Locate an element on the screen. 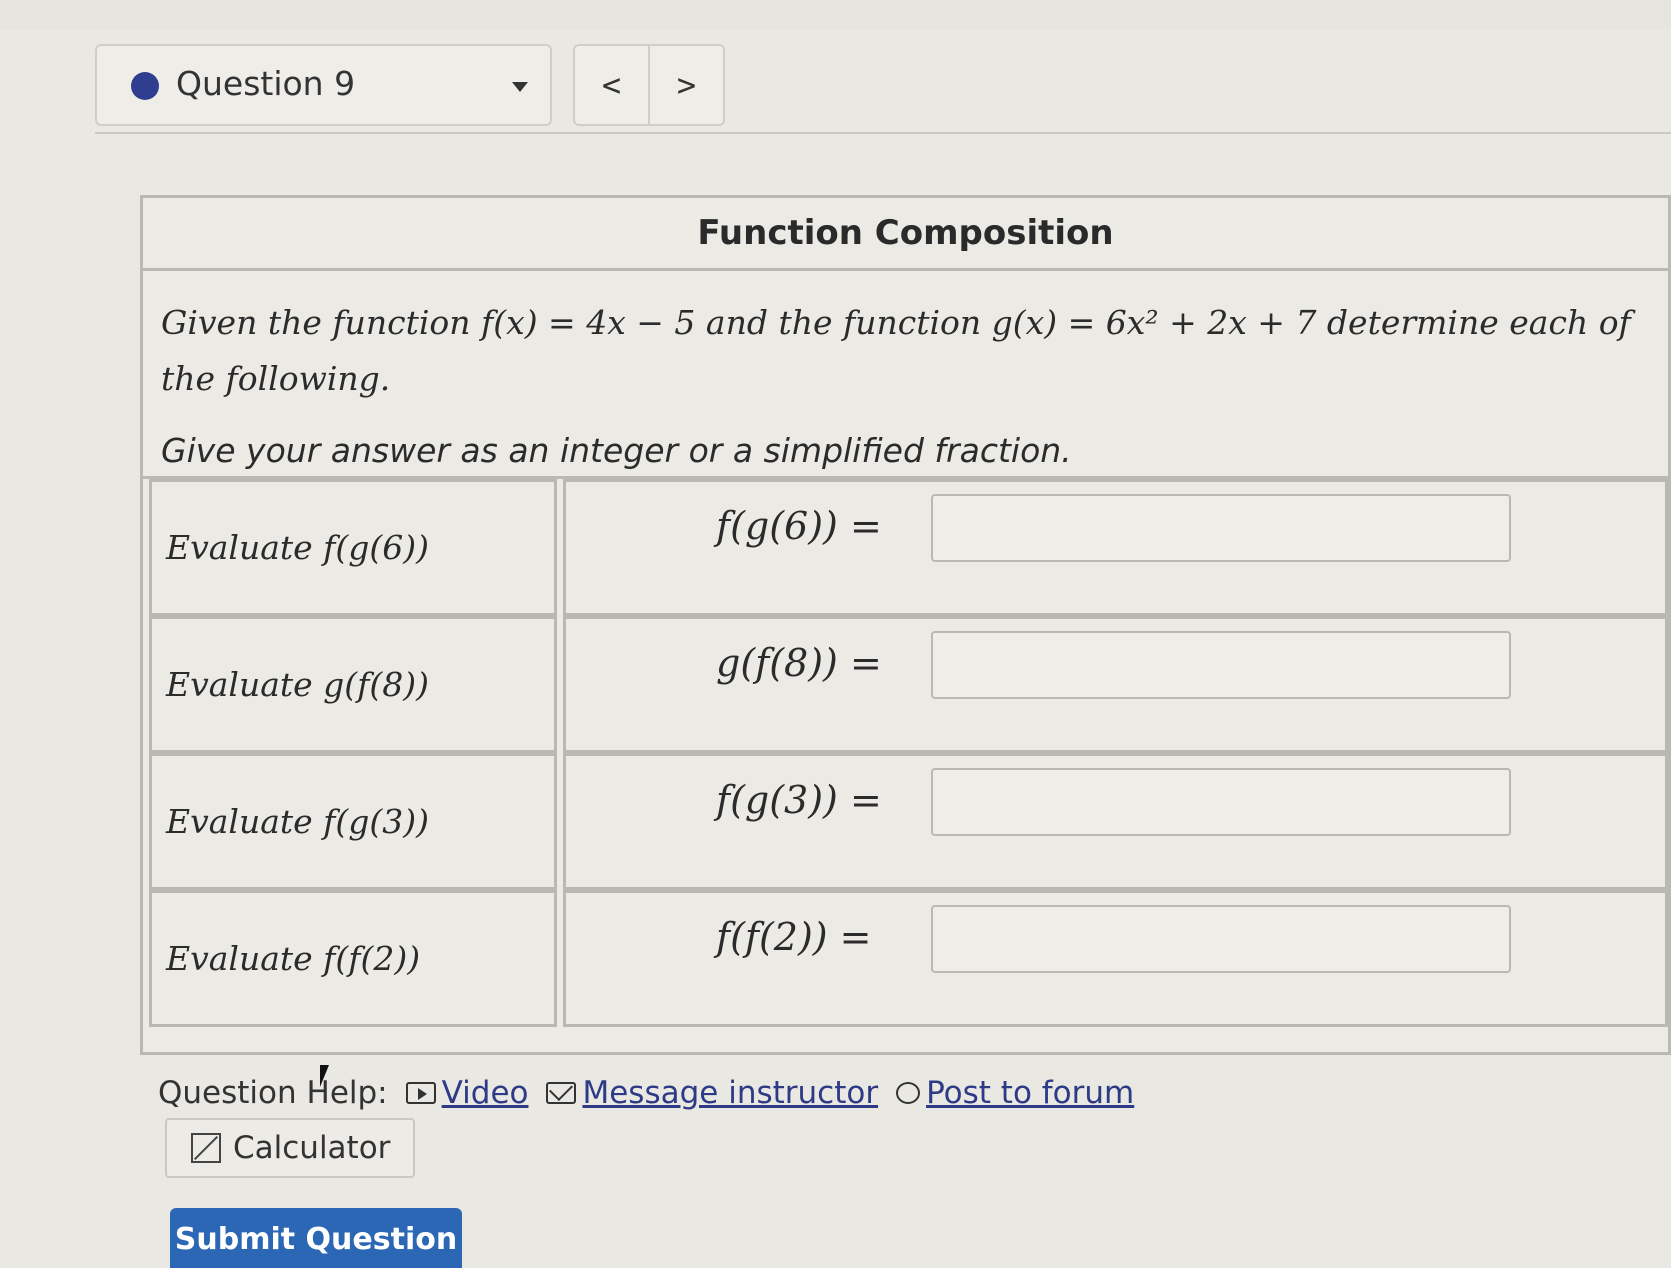  mail-icon is located at coordinates (561, 1093).